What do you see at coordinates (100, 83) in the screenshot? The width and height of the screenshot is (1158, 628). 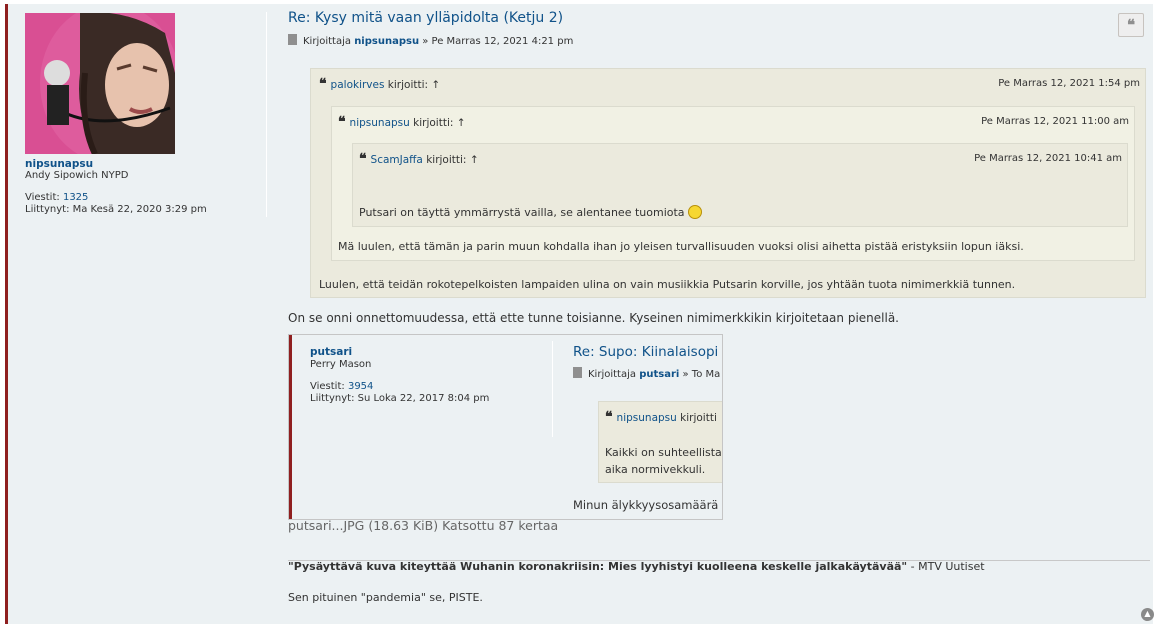 I see `avatar` at bounding box center [100, 83].